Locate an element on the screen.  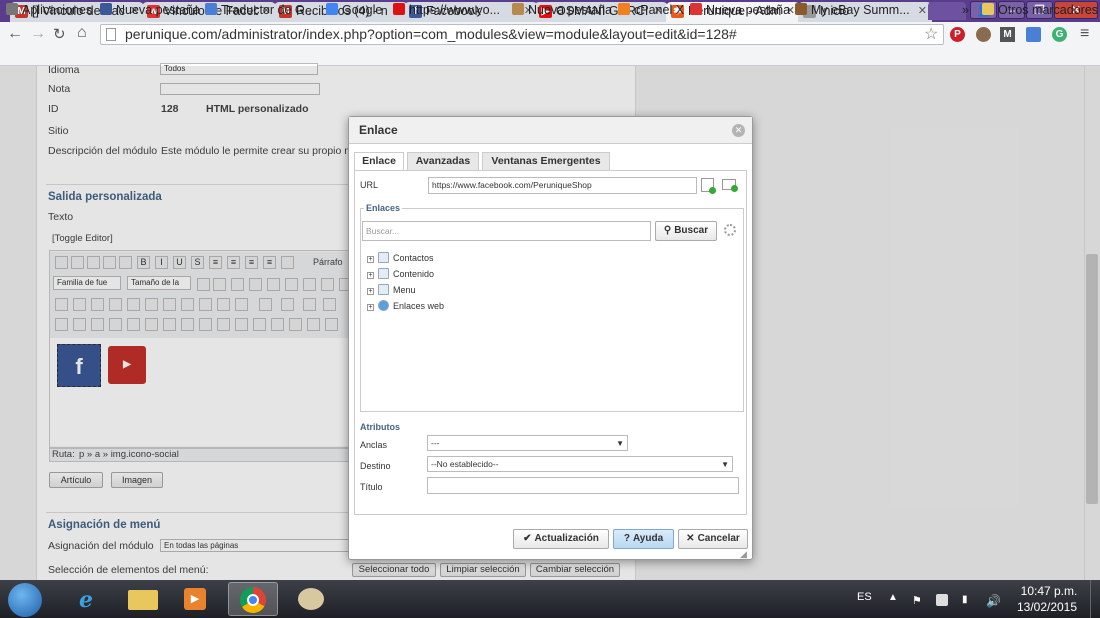
media-player-icon: ▶ is located at coordinates (195, 599).